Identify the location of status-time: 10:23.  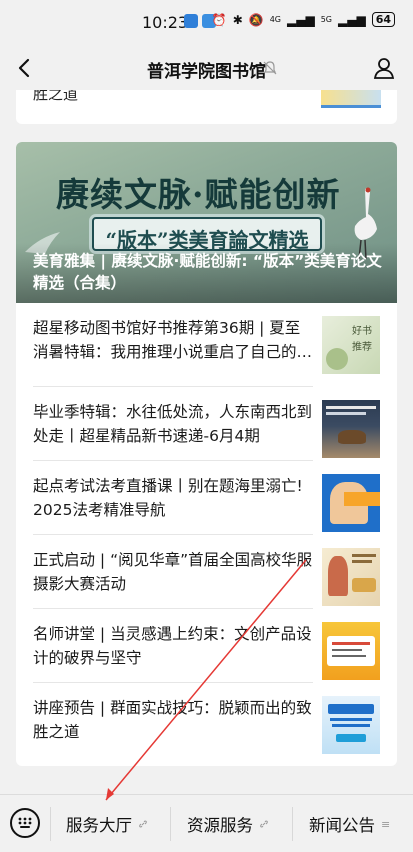
(165, 22).